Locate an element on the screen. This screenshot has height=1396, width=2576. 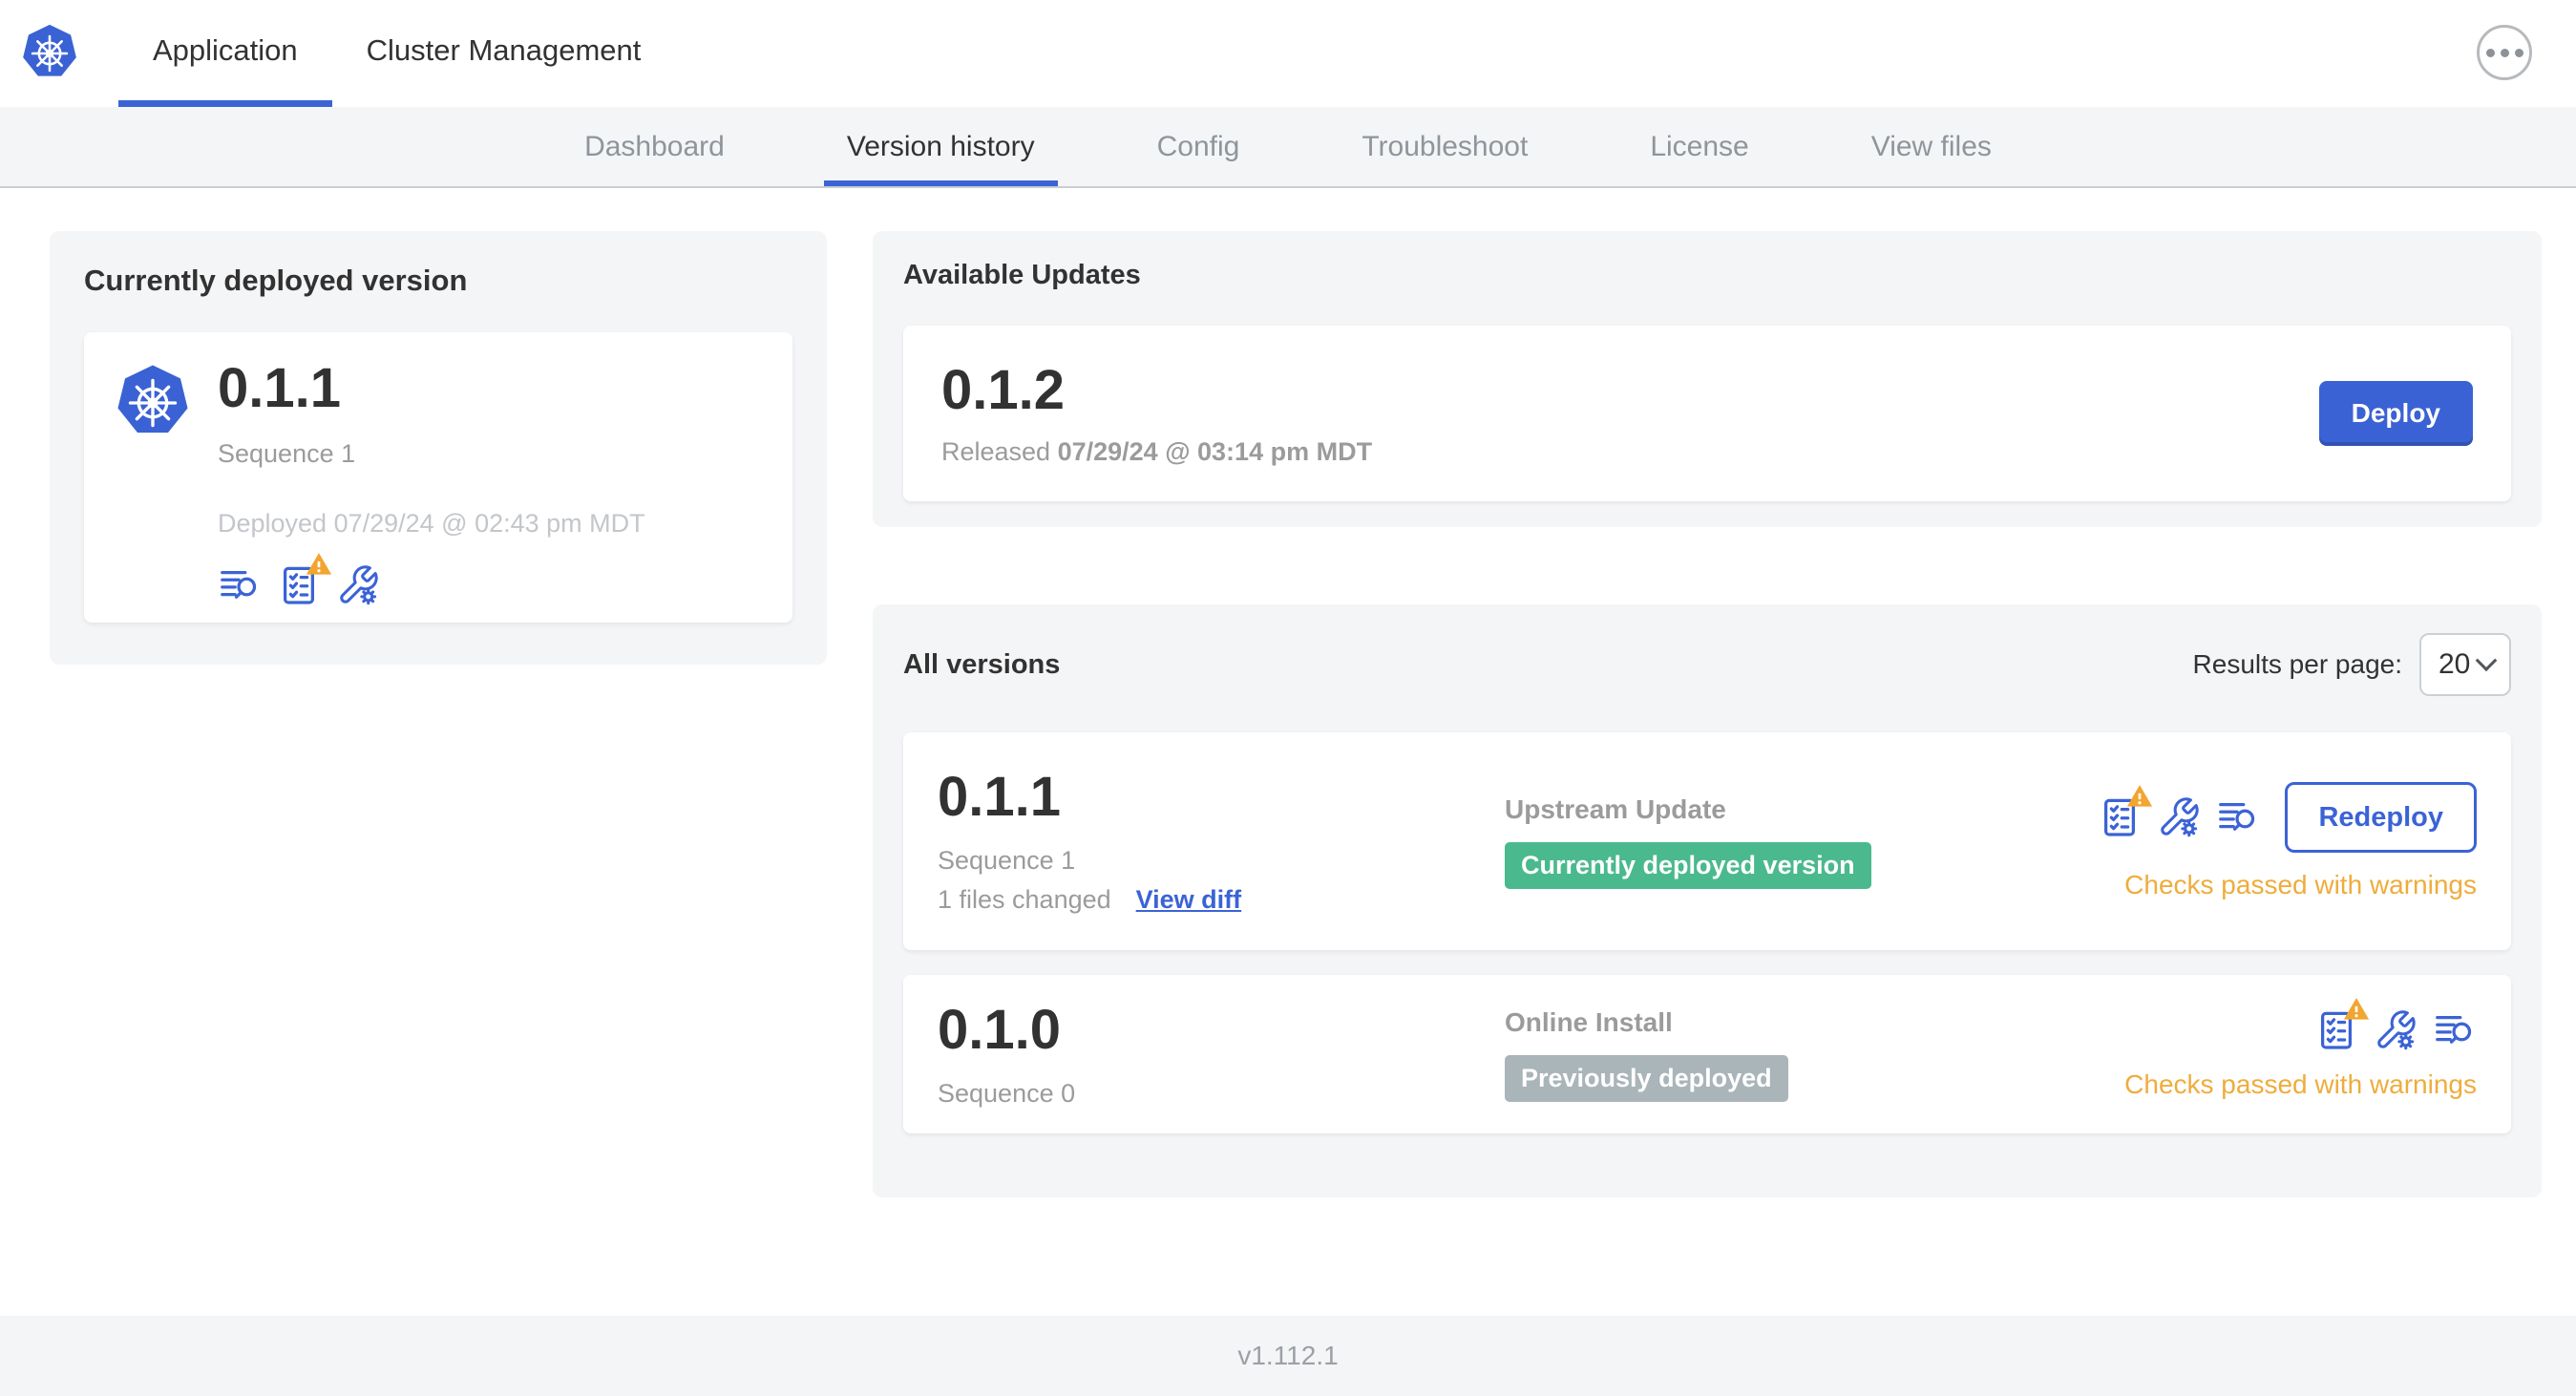
ellipsis-icon is located at coordinates (2490, 52).